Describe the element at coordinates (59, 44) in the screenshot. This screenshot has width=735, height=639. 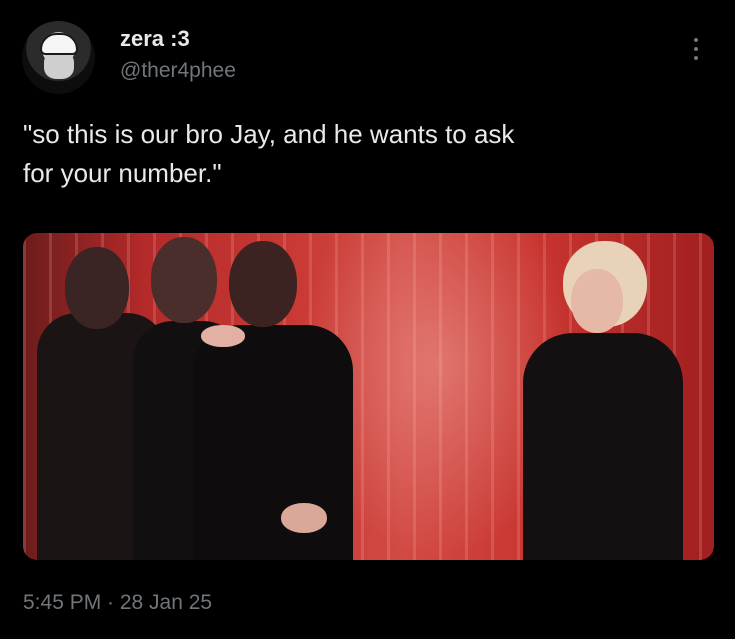
I see `avatar-cap` at that location.